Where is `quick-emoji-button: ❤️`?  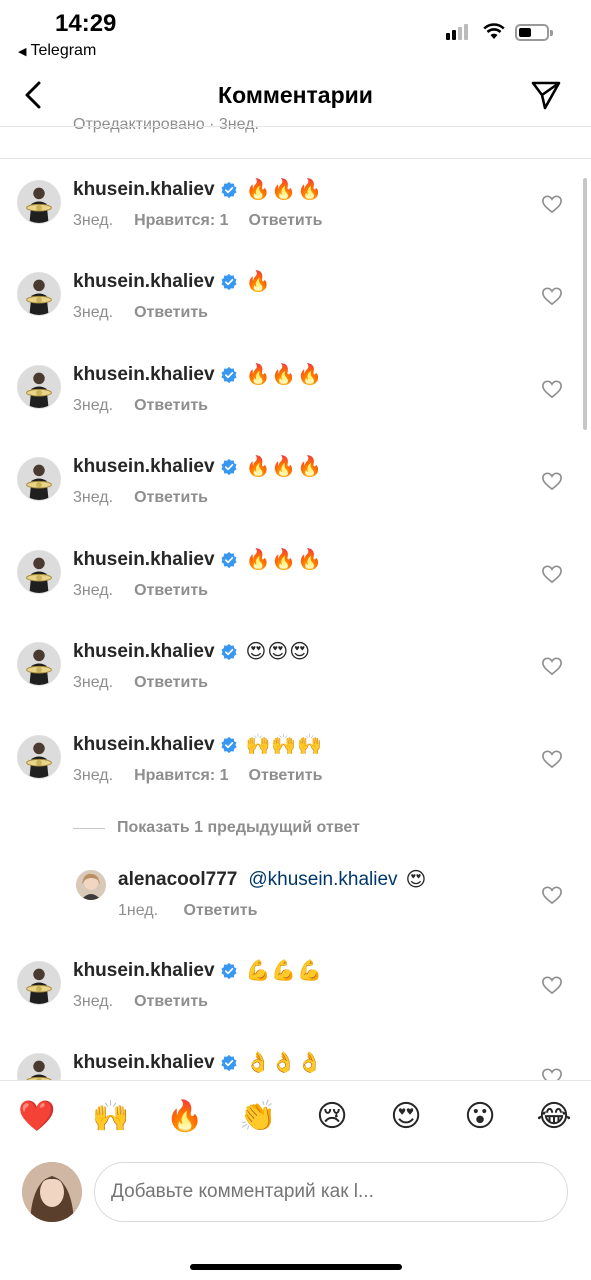
quick-emoji-button: ❤️ is located at coordinates (37, 1116).